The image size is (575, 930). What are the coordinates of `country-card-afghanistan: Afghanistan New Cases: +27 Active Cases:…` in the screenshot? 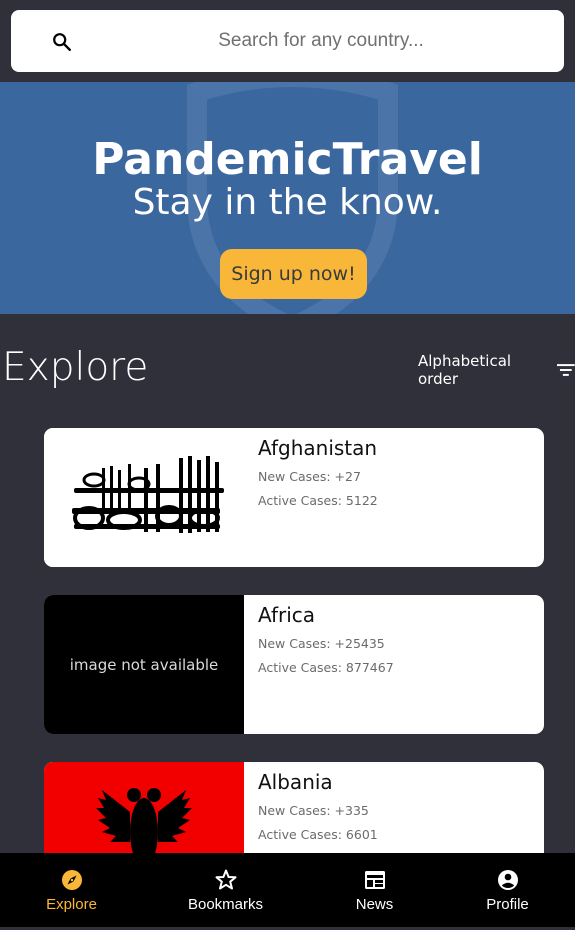 It's located at (294, 497).